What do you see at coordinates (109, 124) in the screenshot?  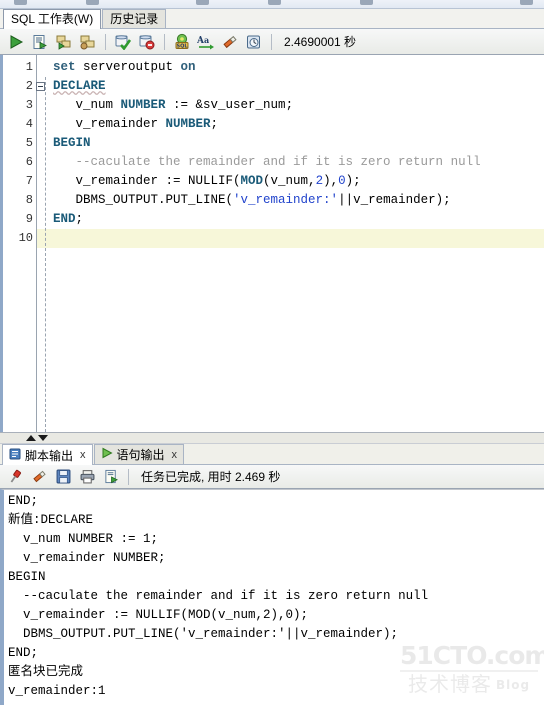 I see `code-token: v_remainder` at bounding box center [109, 124].